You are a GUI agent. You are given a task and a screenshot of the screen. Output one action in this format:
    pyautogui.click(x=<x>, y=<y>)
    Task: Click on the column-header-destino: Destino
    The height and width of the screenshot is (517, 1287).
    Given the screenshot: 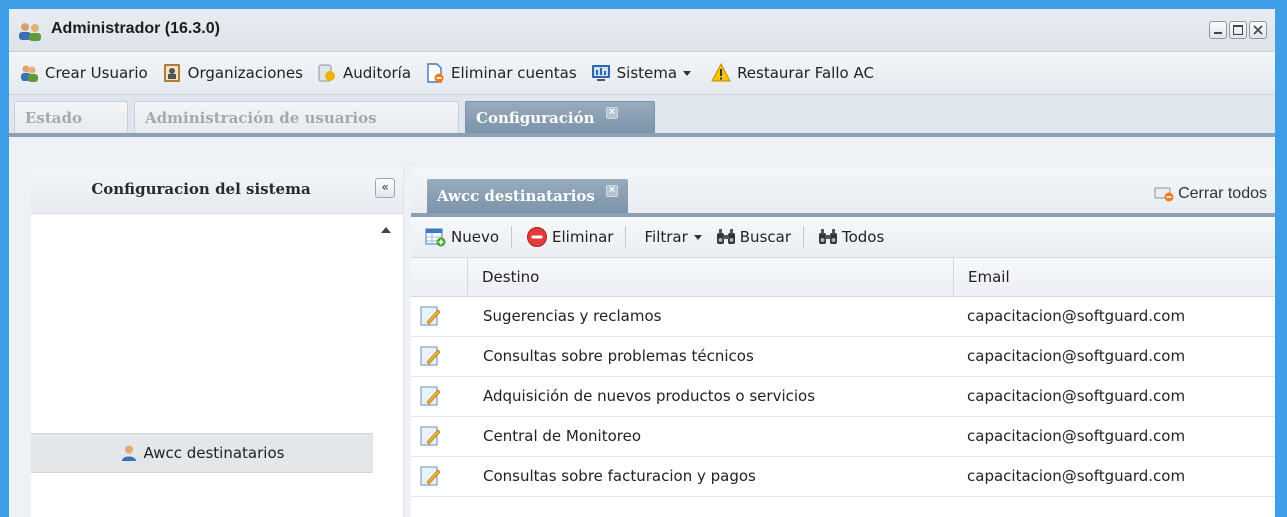 What is the action you would take?
    pyautogui.click(x=710, y=277)
    